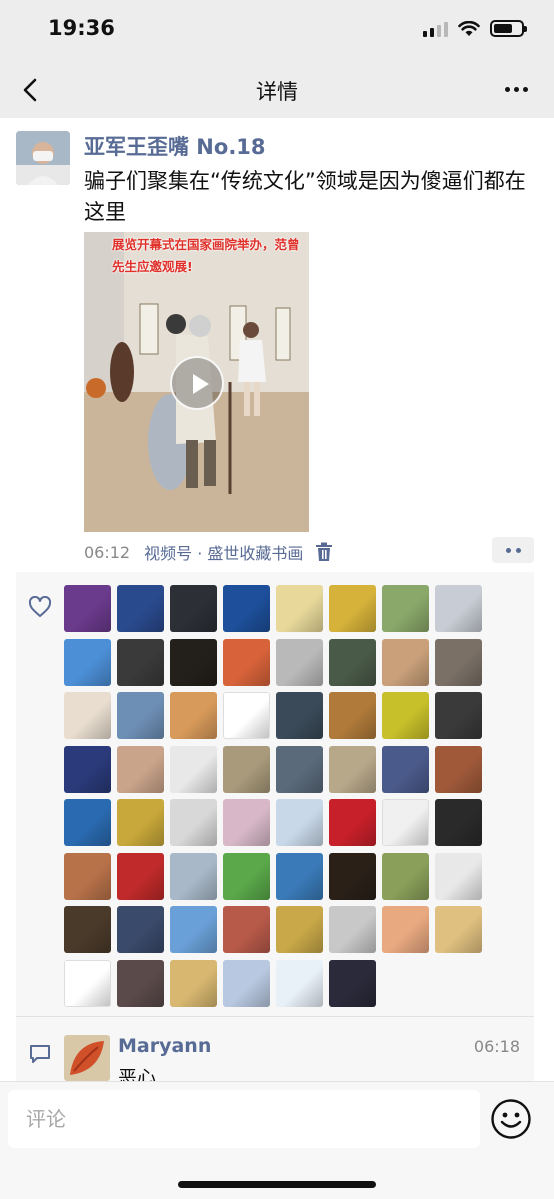  Describe the element at coordinates (223, 552) in the screenshot. I see `channel-link: 视频号 · 盛世收藏书画` at that location.